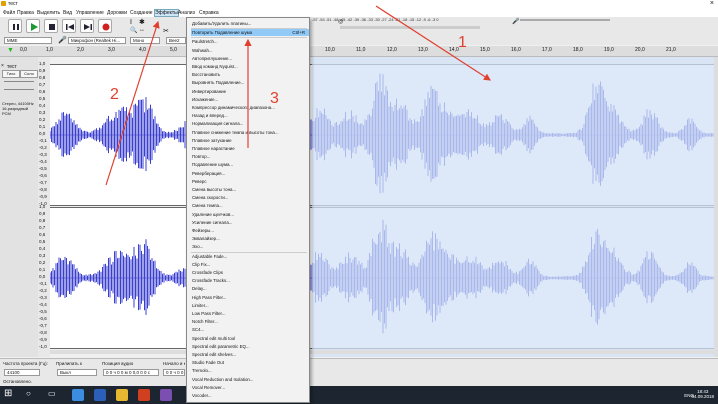  What do you see at coordinates (462, 42) in the screenshot?
I see `annotation-number-1: 1` at bounding box center [462, 42].